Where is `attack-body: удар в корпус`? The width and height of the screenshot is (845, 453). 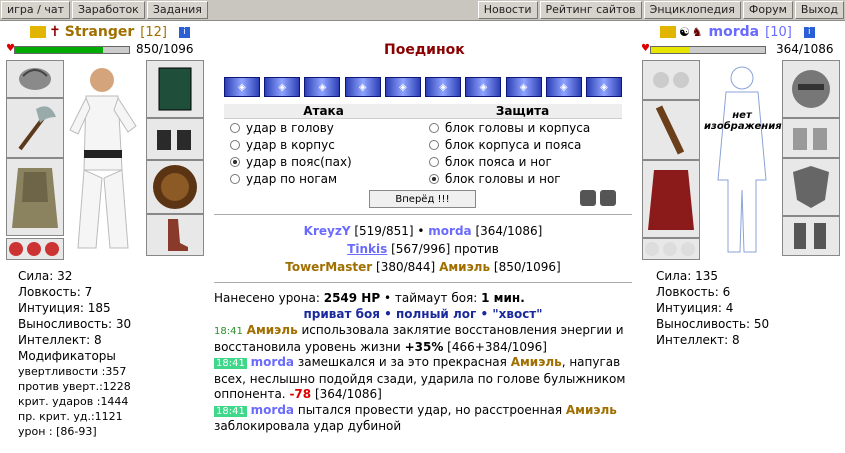 attack-body: удар в корпус is located at coordinates (323, 144).